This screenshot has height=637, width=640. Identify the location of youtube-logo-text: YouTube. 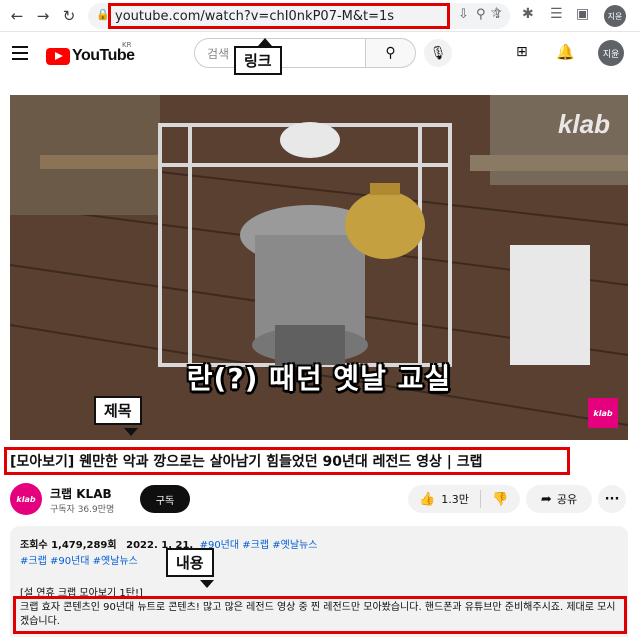
(103, 55).